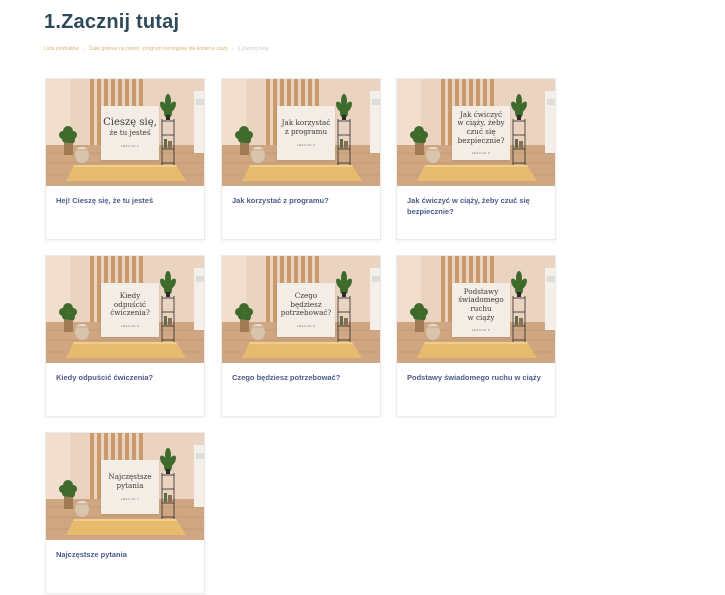 The image size is (725, 595). I want to click on lesson-thumbnail: Czego będziesz potrzebować? LEKCJA 5, so click(301, 309).